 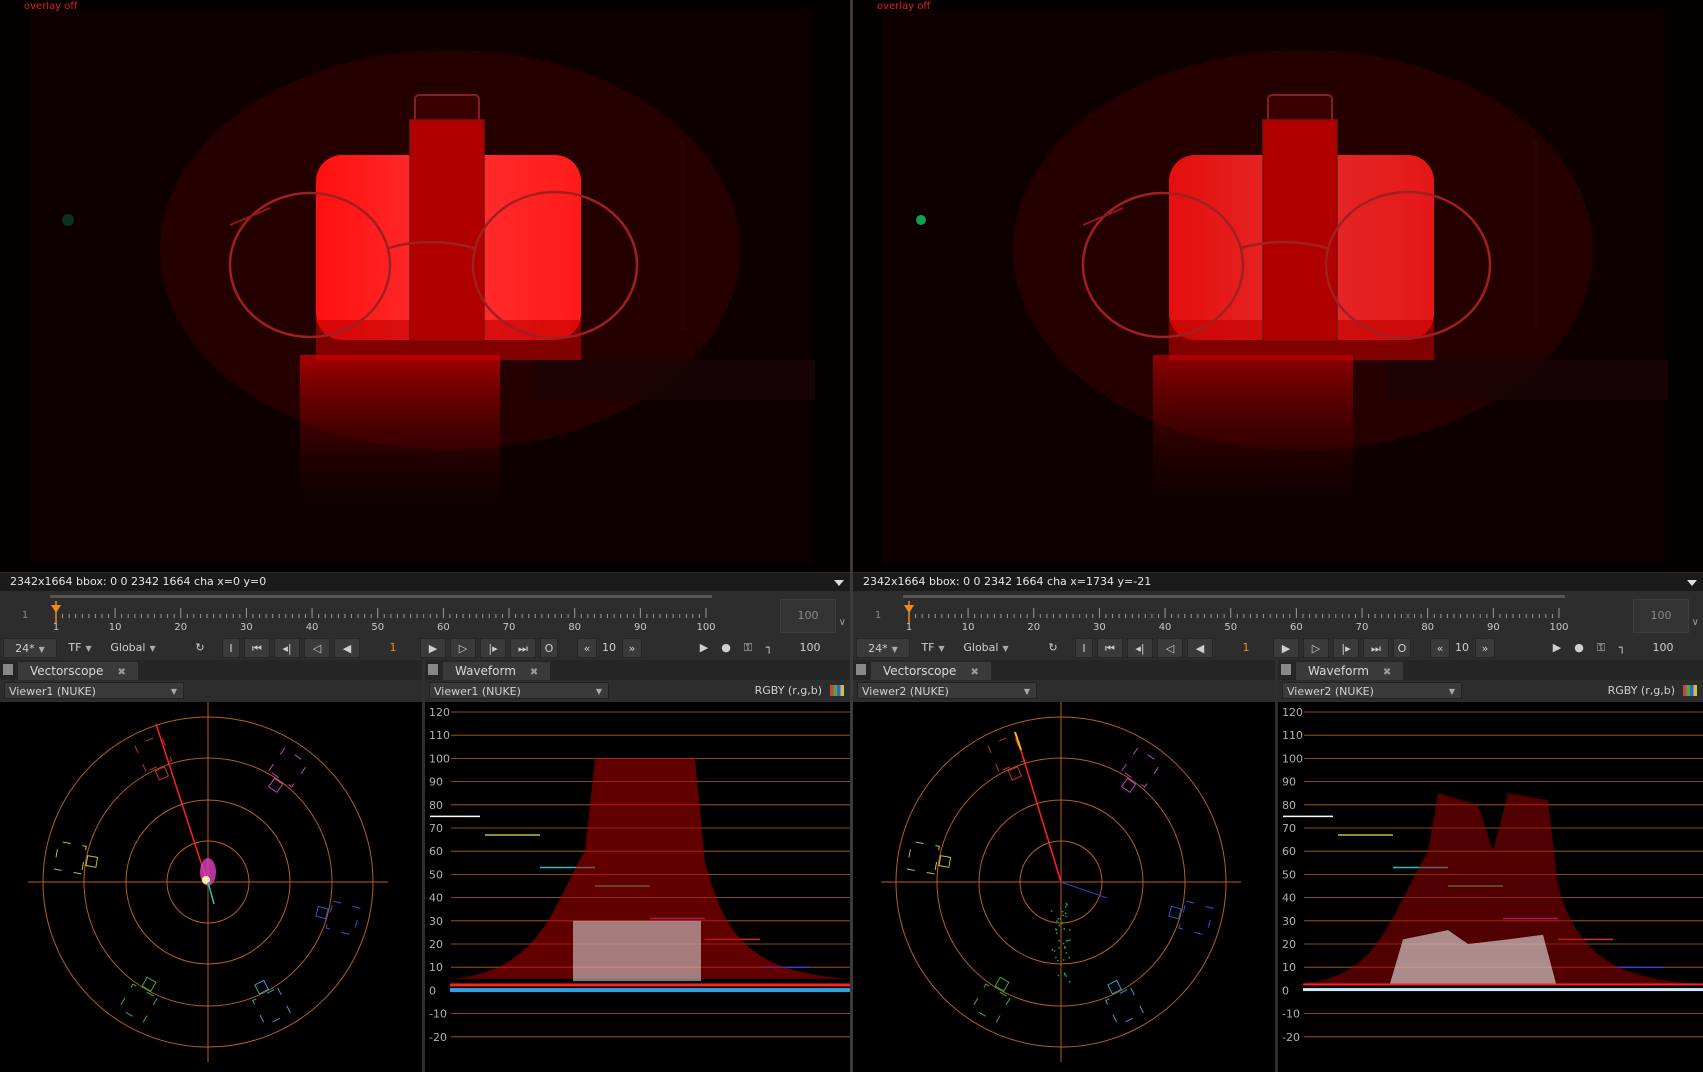 What do you see at coordinates (74, 647) in the screenshot?
I see `tf-select-value: TF` at bounding box center [74, 647].